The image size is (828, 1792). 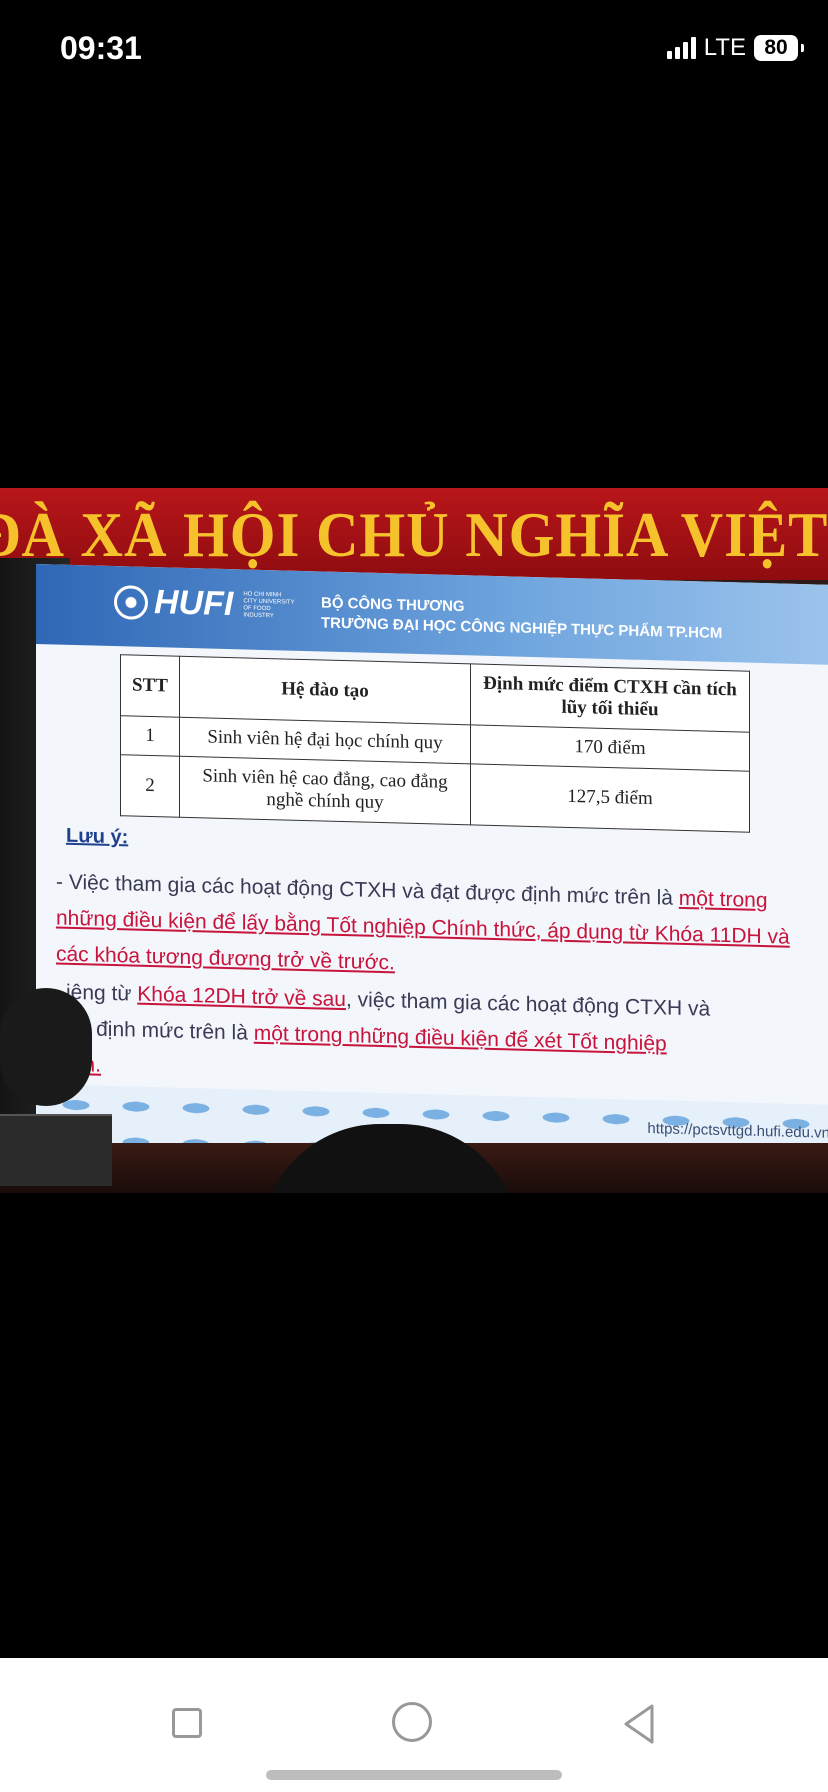 I want to click on table-header: Hệ đào tạo, so click(x=325, y=690).